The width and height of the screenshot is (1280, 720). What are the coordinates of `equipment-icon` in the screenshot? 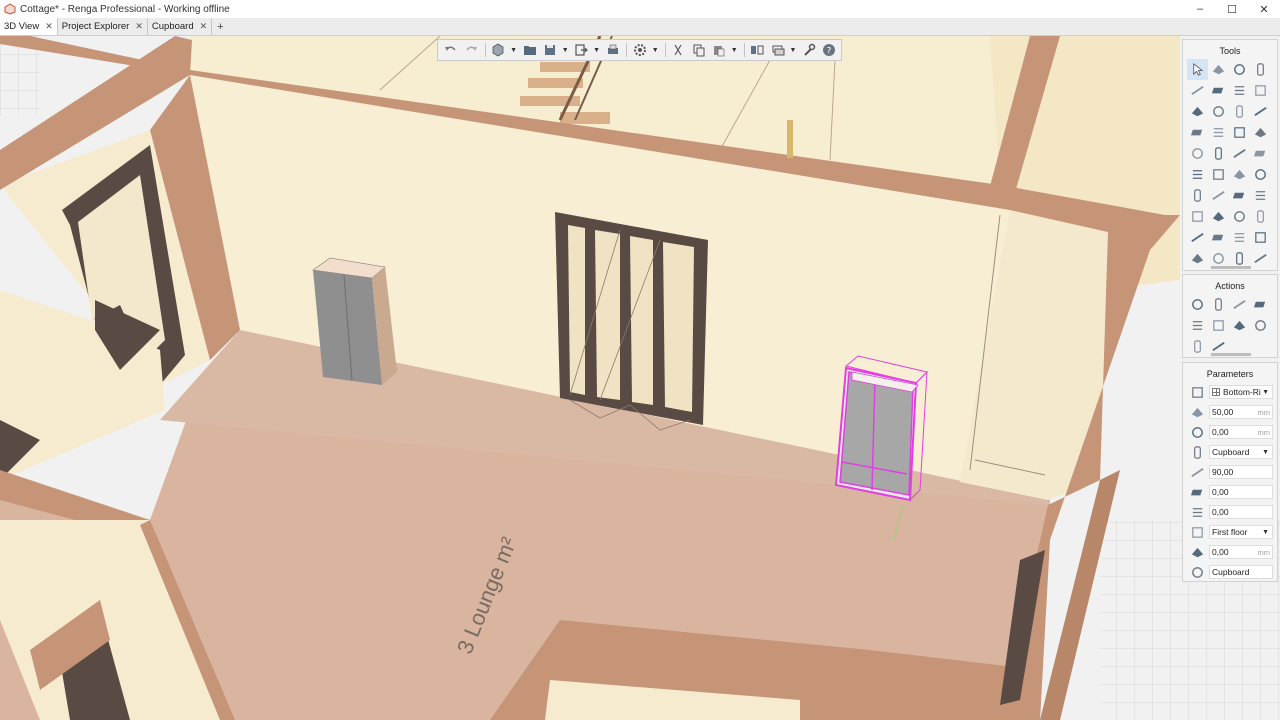 It's located at (1197, 153).